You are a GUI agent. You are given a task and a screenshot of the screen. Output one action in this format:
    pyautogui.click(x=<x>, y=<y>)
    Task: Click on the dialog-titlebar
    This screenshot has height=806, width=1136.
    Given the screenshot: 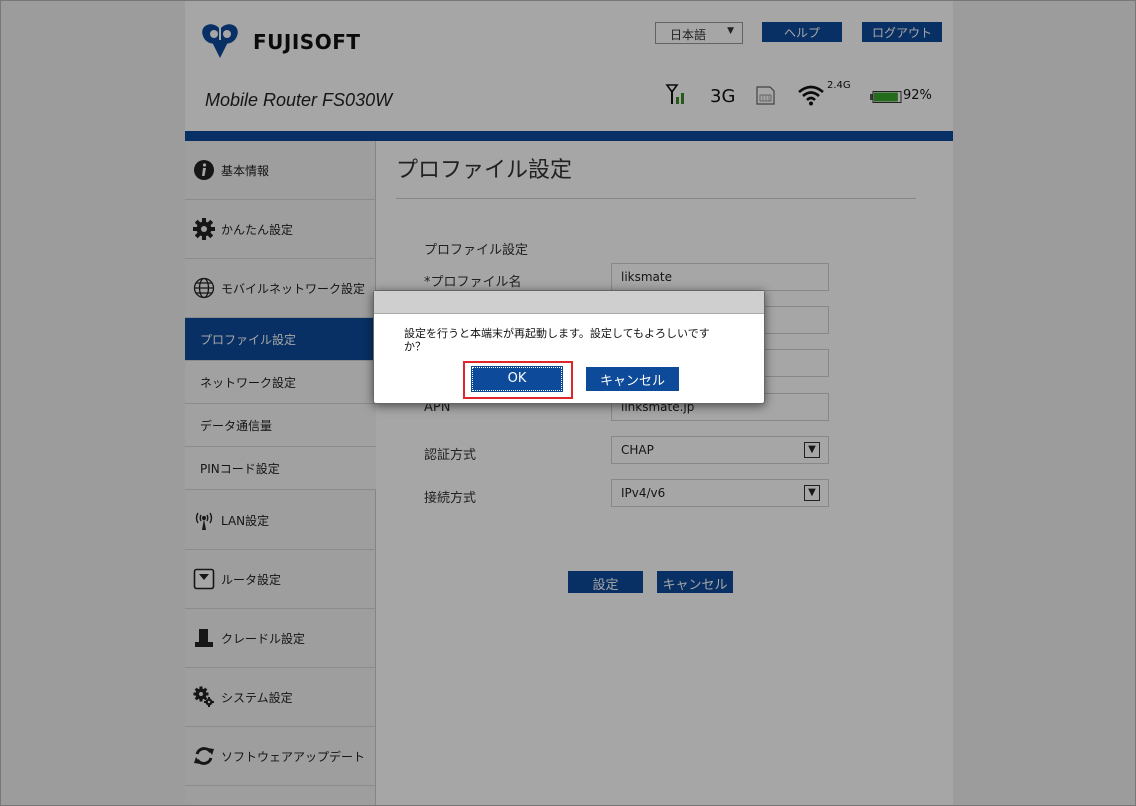 What is the action you would take?
    pyautogui.click(x=569, y=302)
    